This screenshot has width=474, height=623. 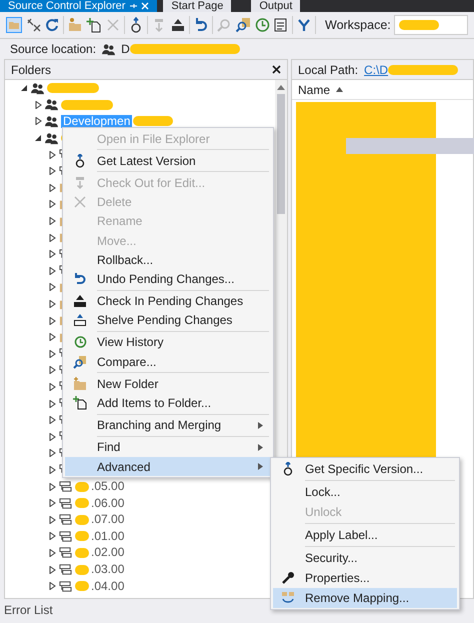 What do you see at coordinates (125, 49) in the screenshot?
I see `source-location-value: D` at bounding box center [125, 49].